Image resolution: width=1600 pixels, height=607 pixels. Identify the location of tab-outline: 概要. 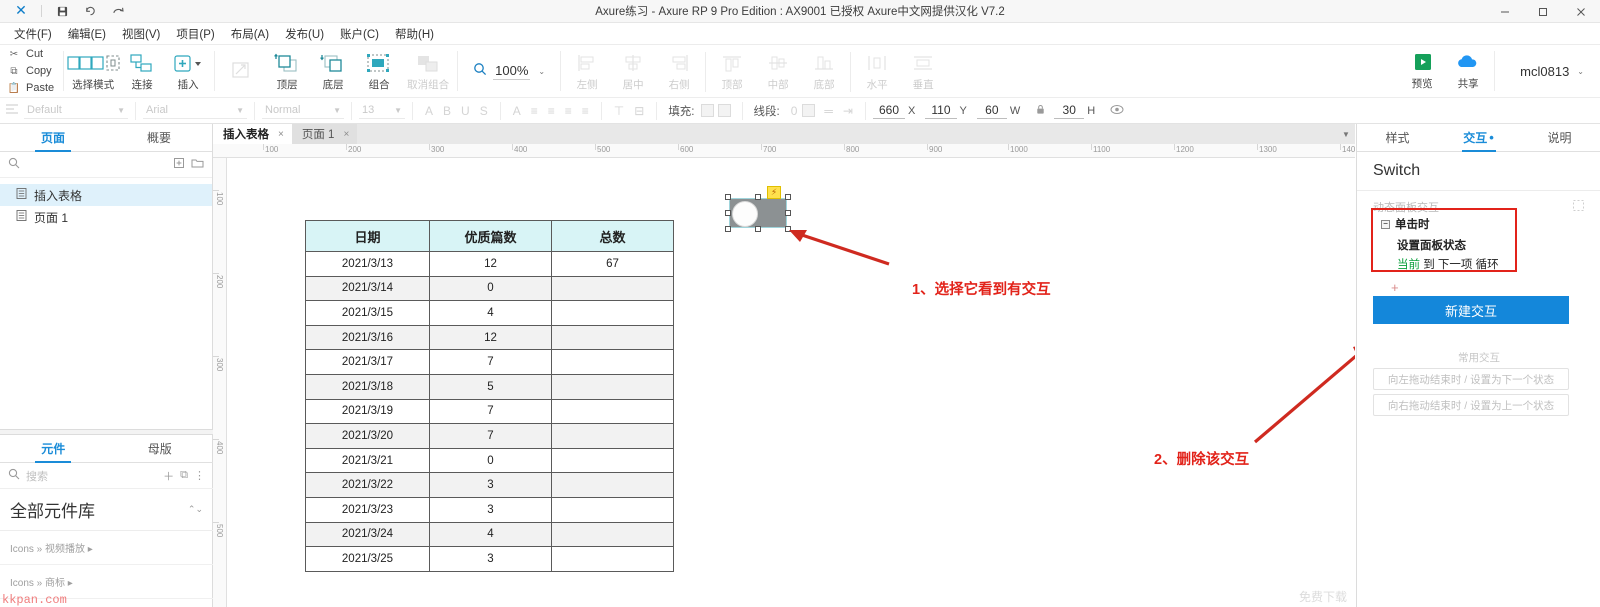
(159, 137).